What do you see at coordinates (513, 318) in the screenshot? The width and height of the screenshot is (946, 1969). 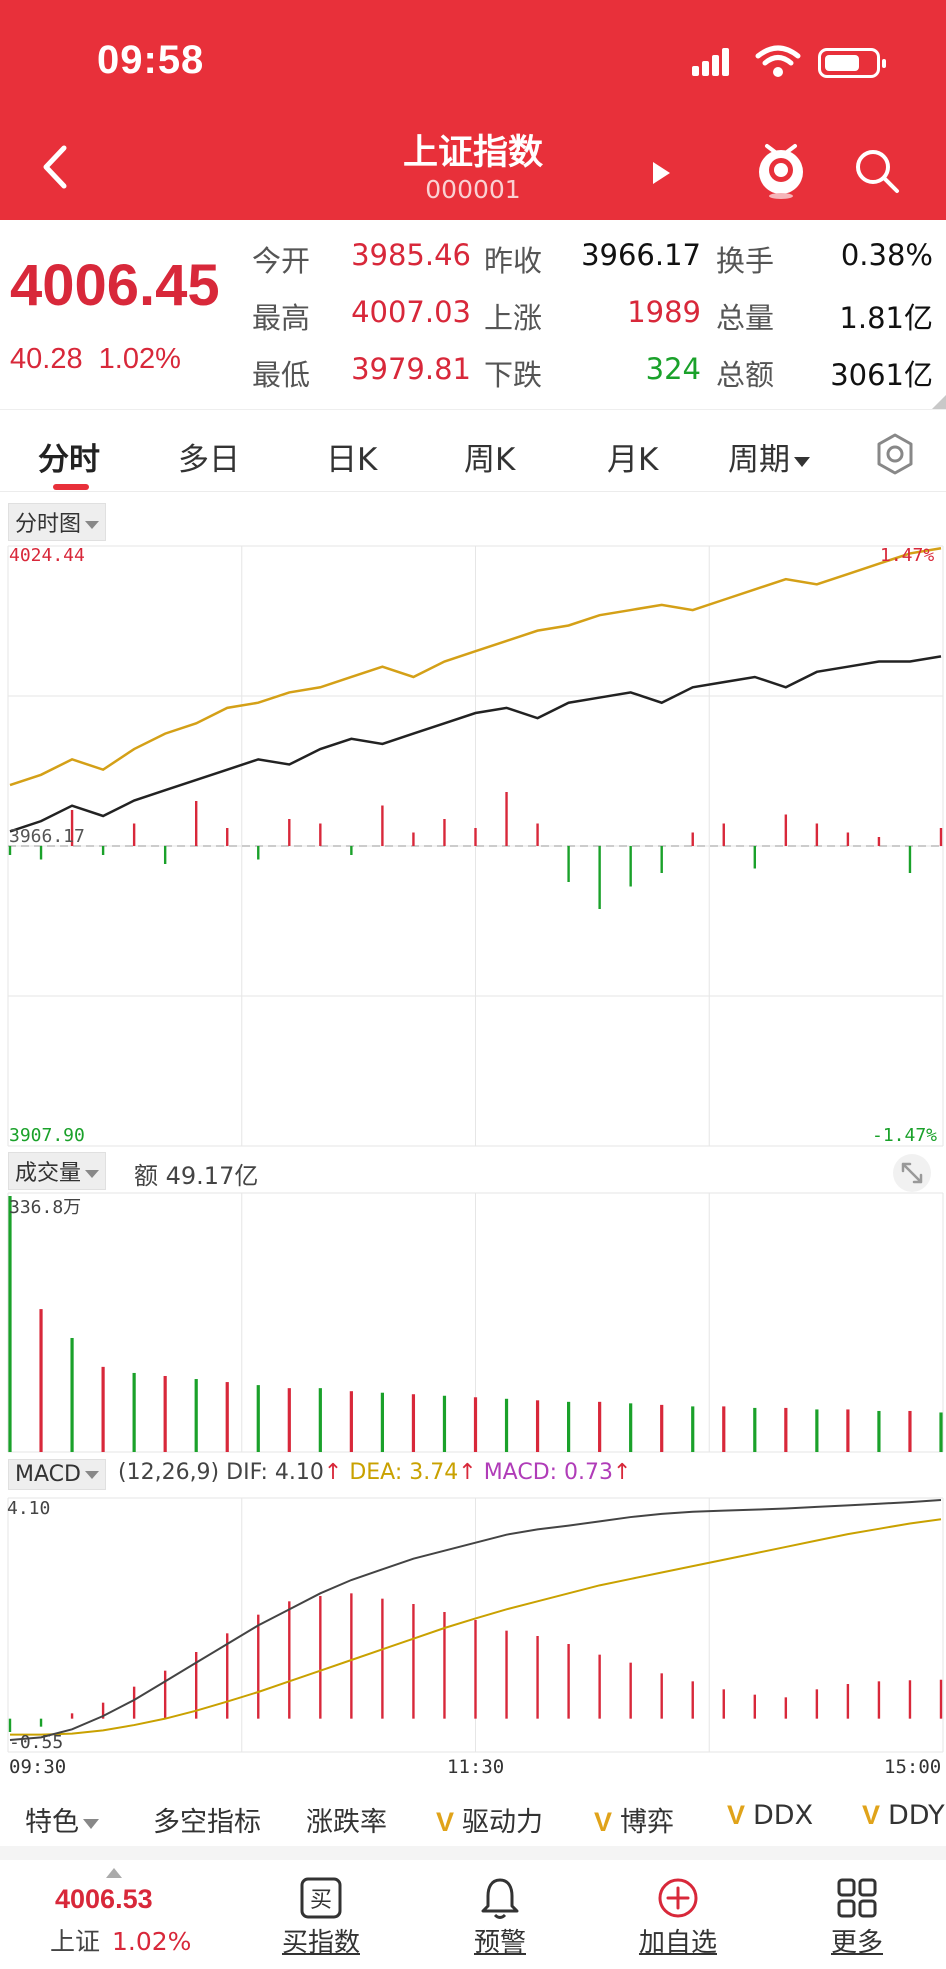 I see `quote-label: 上涨` at bounding box center [513, 318].